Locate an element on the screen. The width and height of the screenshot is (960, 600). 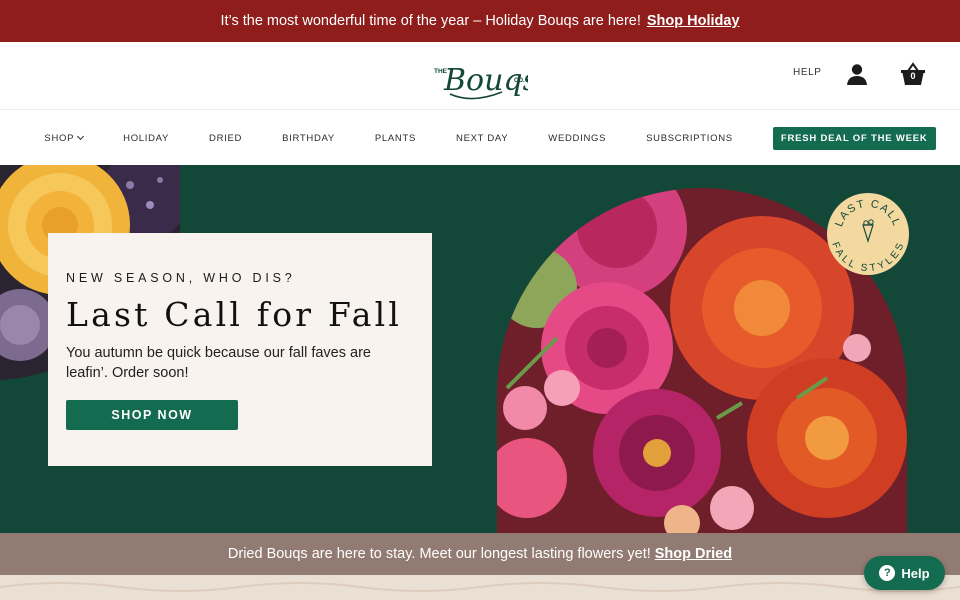
bouqs-logo: THE Bouqs CO. is located at coordinates (485, 77).